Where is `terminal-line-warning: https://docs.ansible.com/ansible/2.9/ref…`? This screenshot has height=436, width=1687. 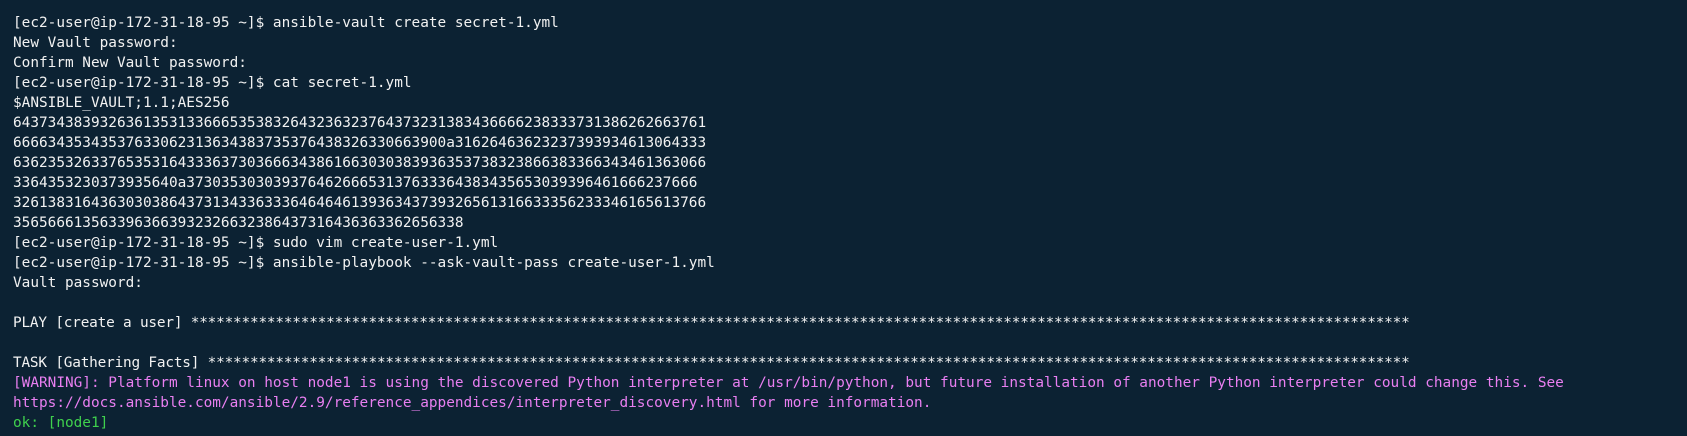
terminal-line-warning: https://docs.ansible.com/ansible/2.9/ref… is located at coordinates (472, 403).